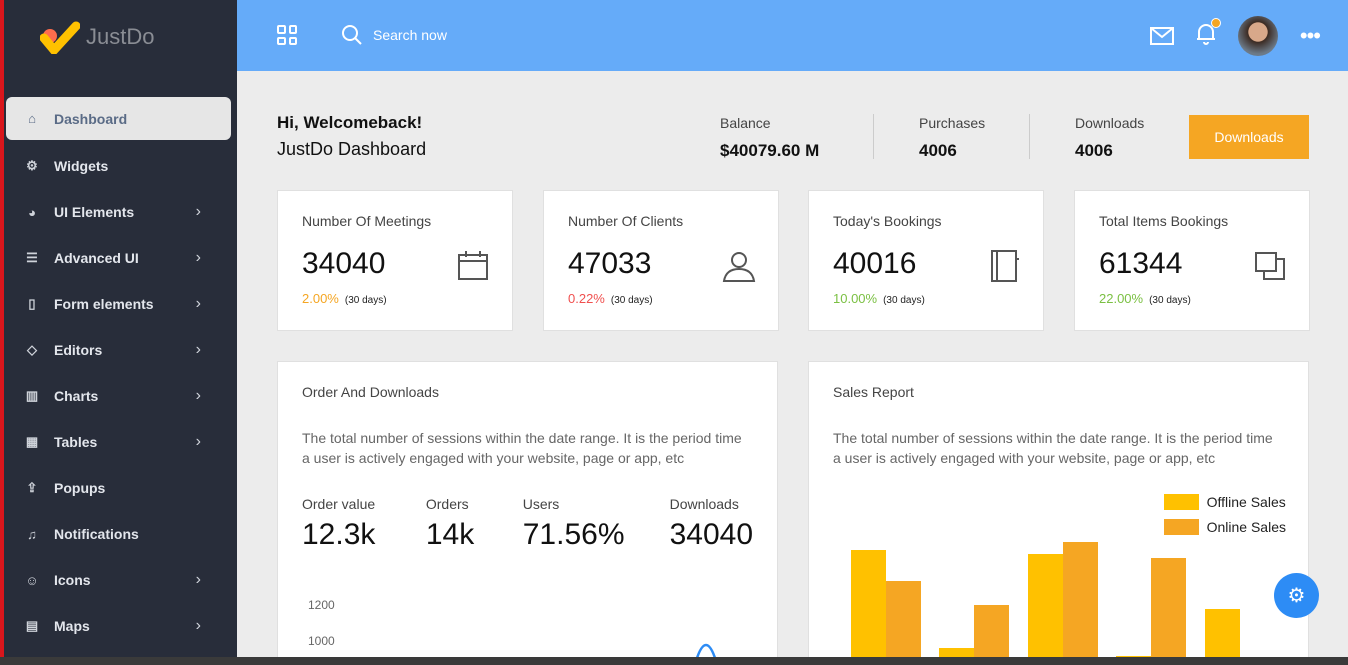  I want to click on kpi-label: Number Of Meetings, so click(367, 221).